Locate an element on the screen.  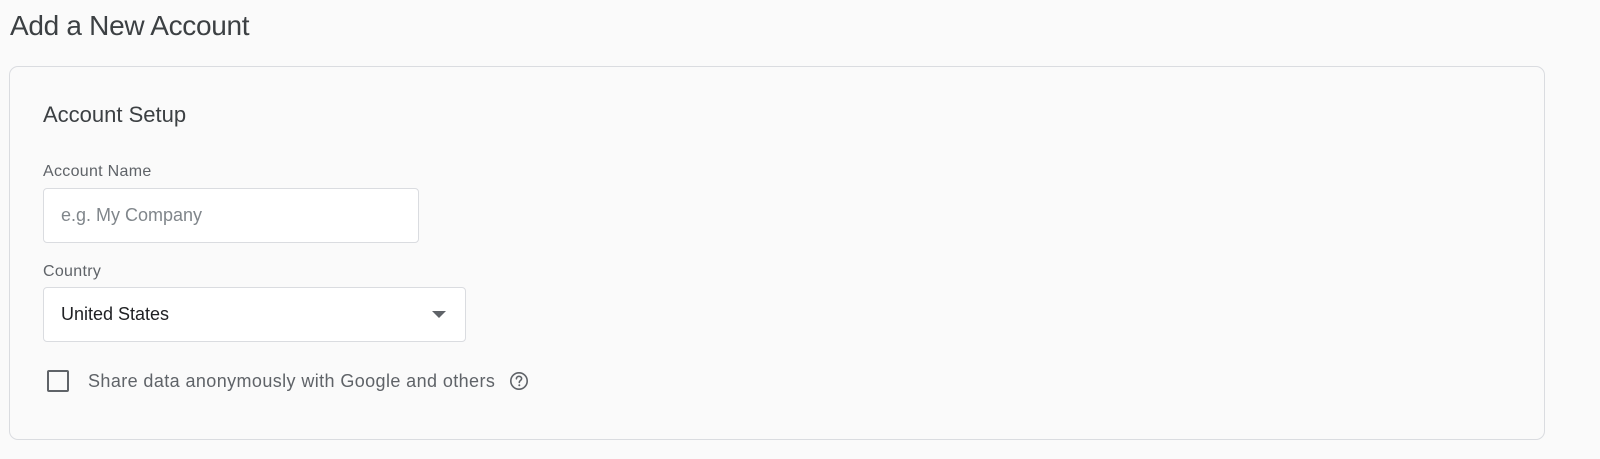
share-data-checkbox is located at coordinates (58, 381).